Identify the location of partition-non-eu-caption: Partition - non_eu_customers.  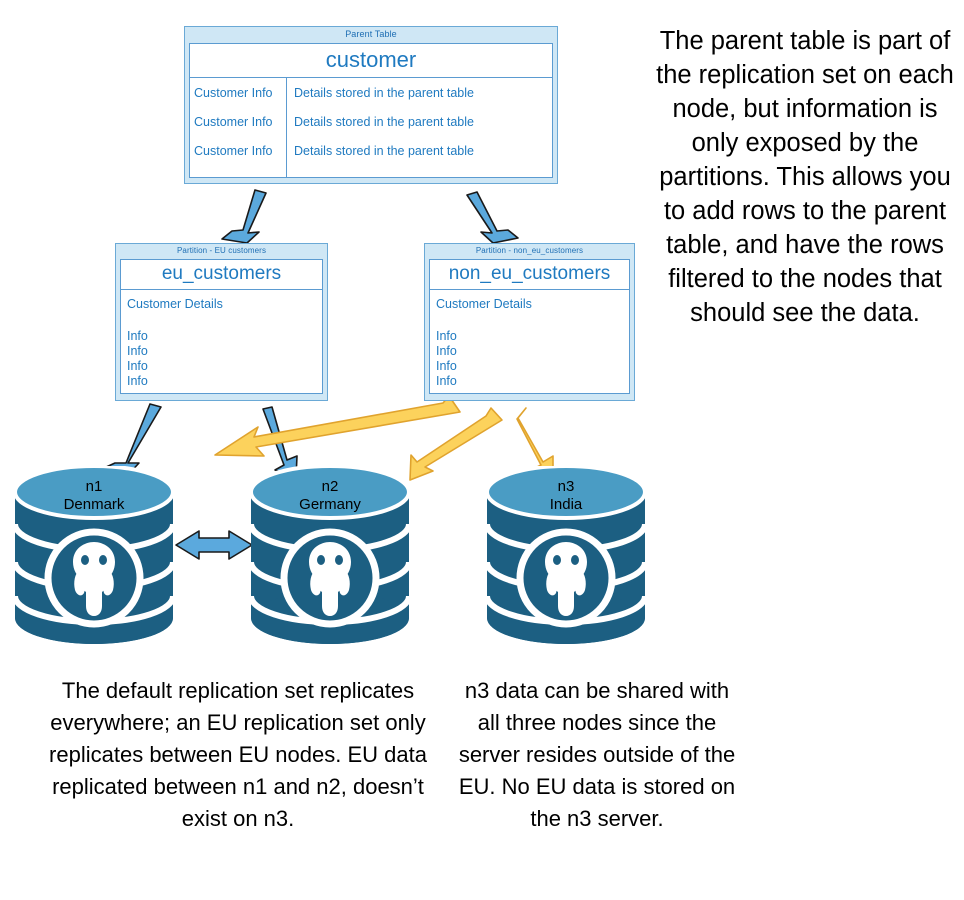
(529, 250).